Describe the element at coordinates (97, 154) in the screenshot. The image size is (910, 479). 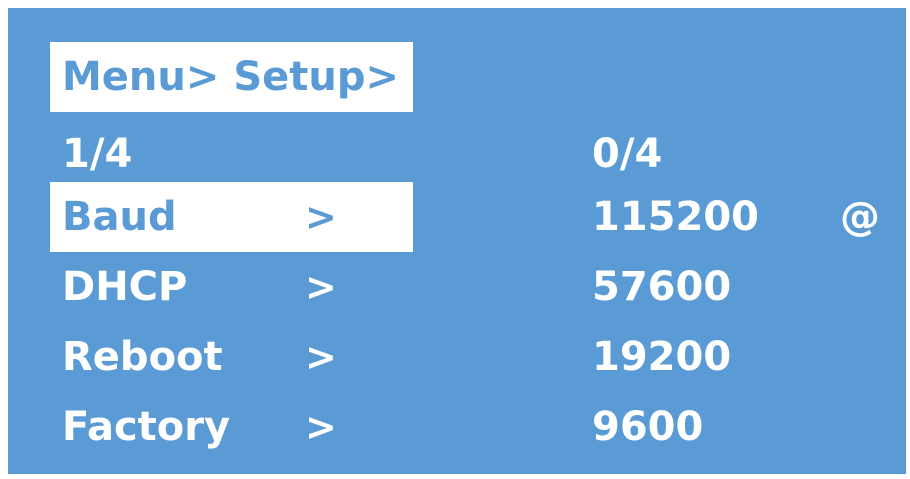
I see `page-indicator-left: 1/4` at that location.